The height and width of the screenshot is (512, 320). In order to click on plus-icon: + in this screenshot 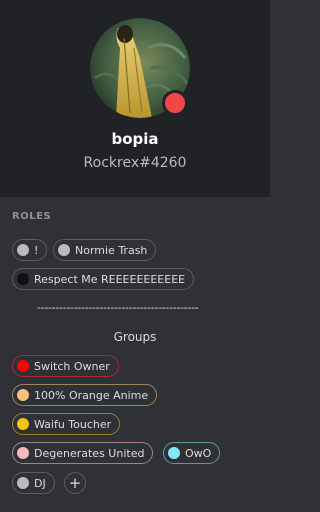, I will do `click(75, 482)`.